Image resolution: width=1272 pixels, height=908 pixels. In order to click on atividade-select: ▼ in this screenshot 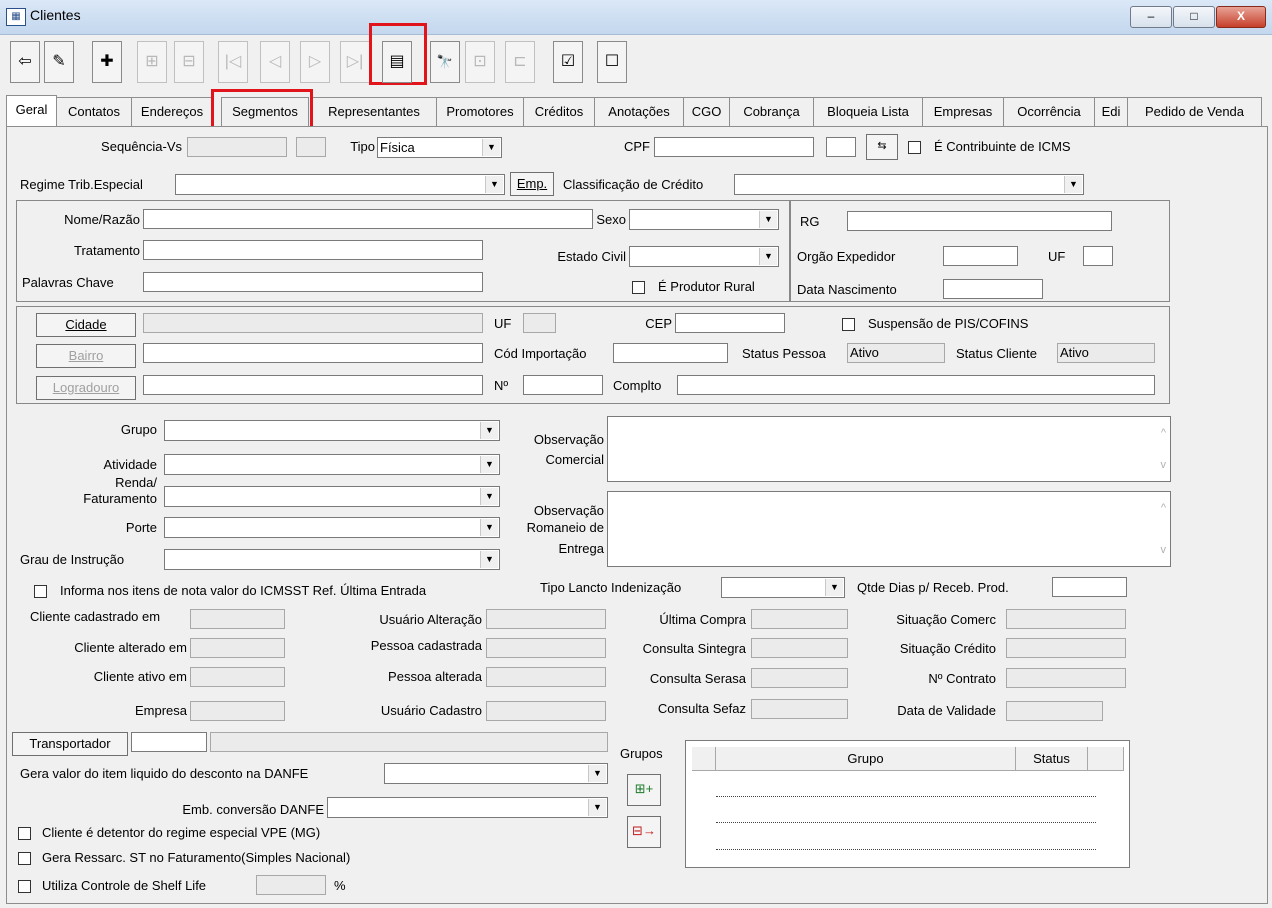, I will do `click(332, 464)`.